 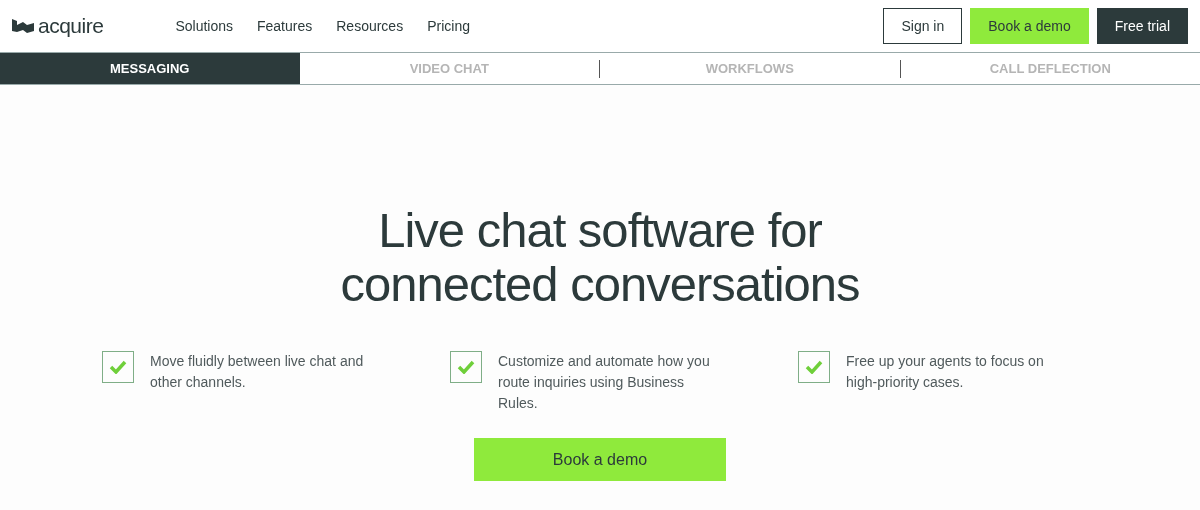 I want to click on logo-icon, so click(x=23, y=26).